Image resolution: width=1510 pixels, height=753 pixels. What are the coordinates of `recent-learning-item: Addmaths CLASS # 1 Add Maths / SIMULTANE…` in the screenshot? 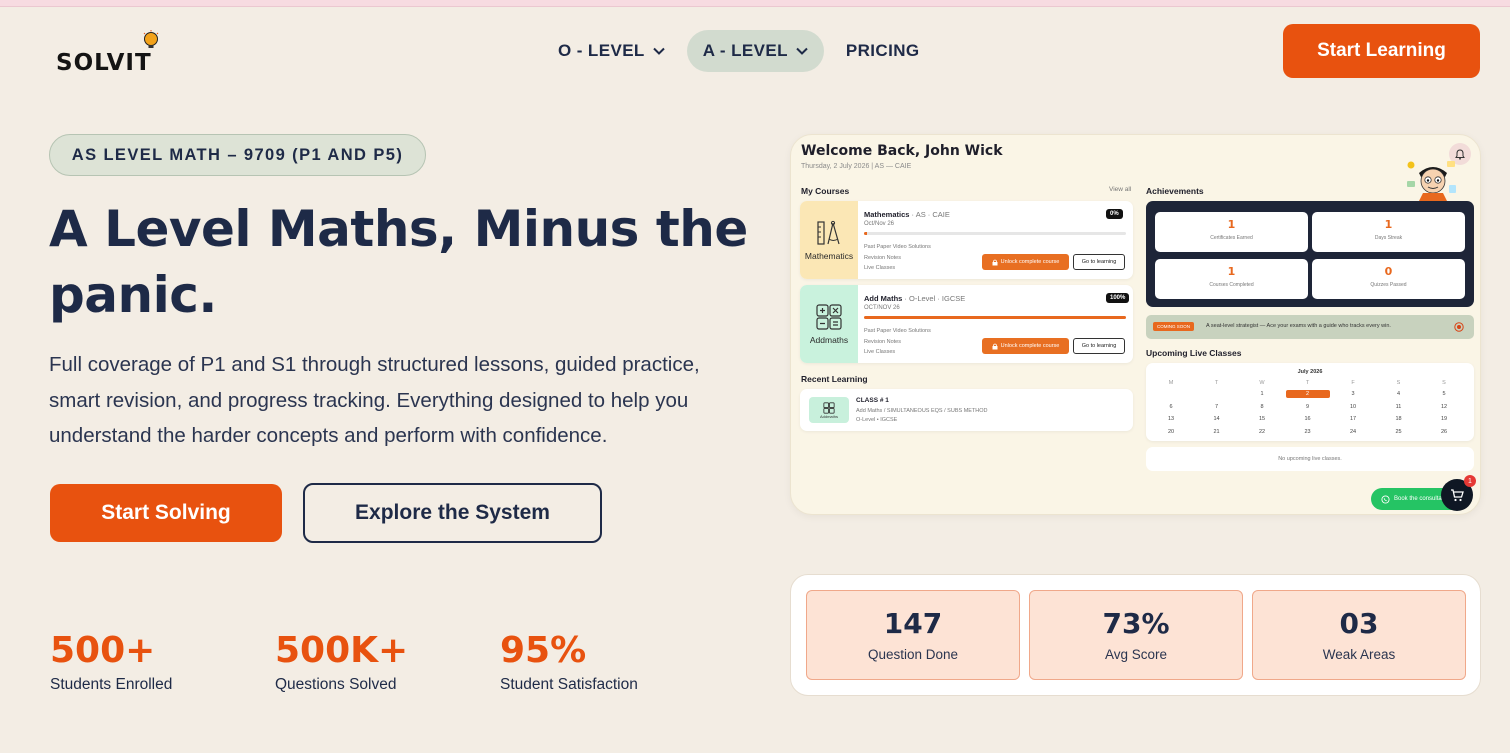 It's located at (966, 410).